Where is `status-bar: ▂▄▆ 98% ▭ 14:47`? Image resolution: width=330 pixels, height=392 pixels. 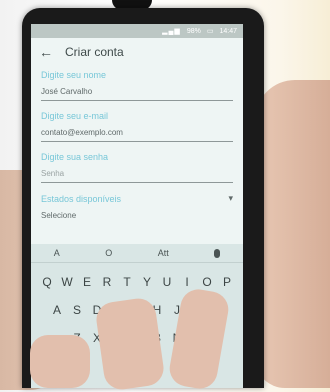 status-bar: ▂▄▆ 98% ▭ 14:47 is located at coordinates (137, 31).